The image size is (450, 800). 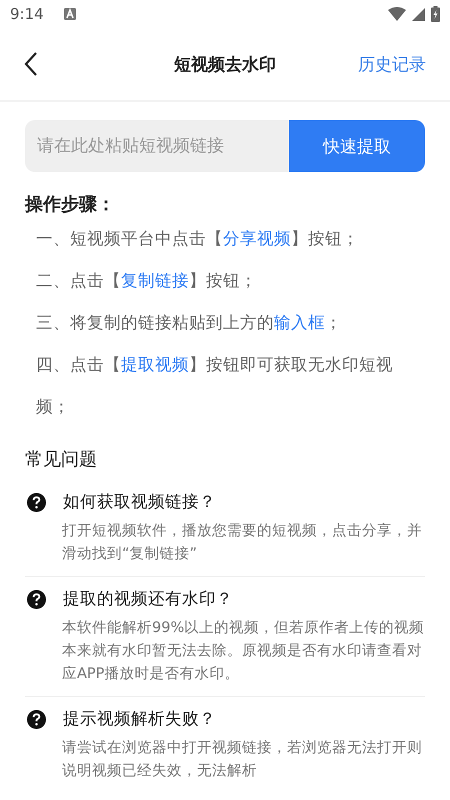 What do you see at coordinates (61, 460) in the screenshot?
I see `faq-heading: 常见问题` at bounding box center [61, 460].